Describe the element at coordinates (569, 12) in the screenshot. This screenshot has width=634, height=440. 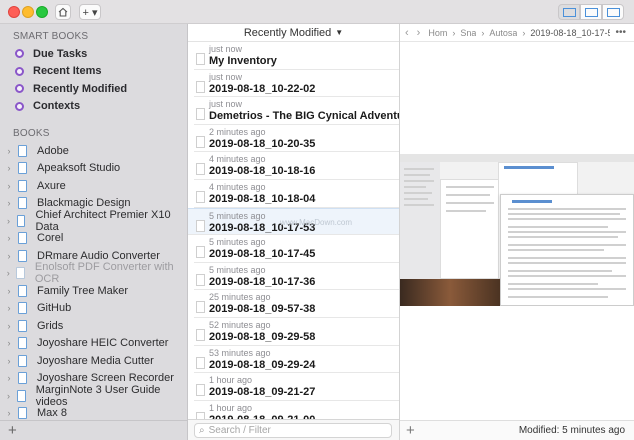
I see `view-three-pane-button` at that location.